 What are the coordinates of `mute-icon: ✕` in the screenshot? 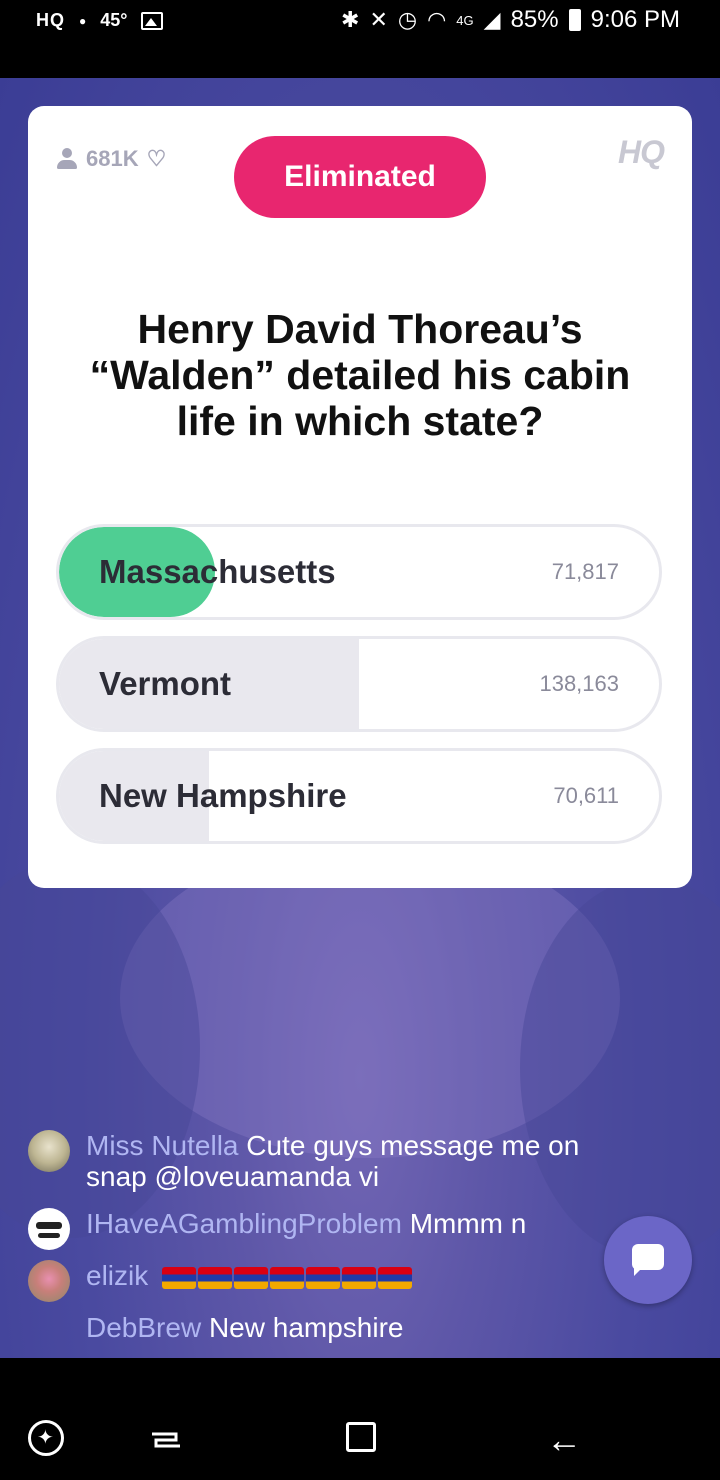 It's located at (378, 19).